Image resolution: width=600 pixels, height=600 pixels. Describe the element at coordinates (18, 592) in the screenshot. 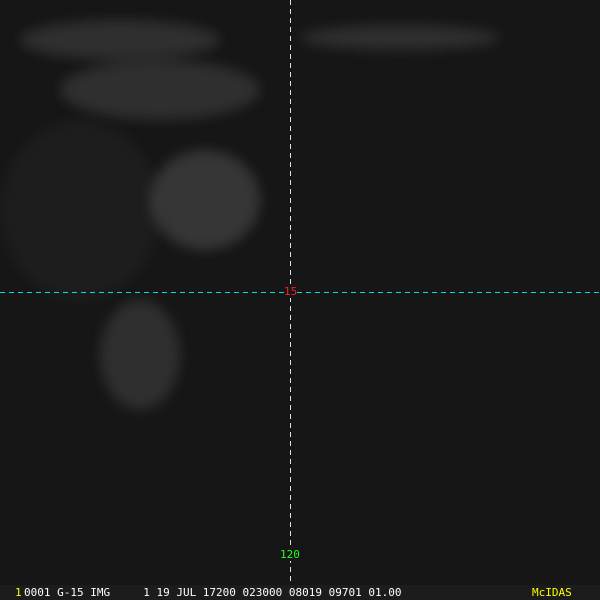

I see `frame-number: 1` at that location.